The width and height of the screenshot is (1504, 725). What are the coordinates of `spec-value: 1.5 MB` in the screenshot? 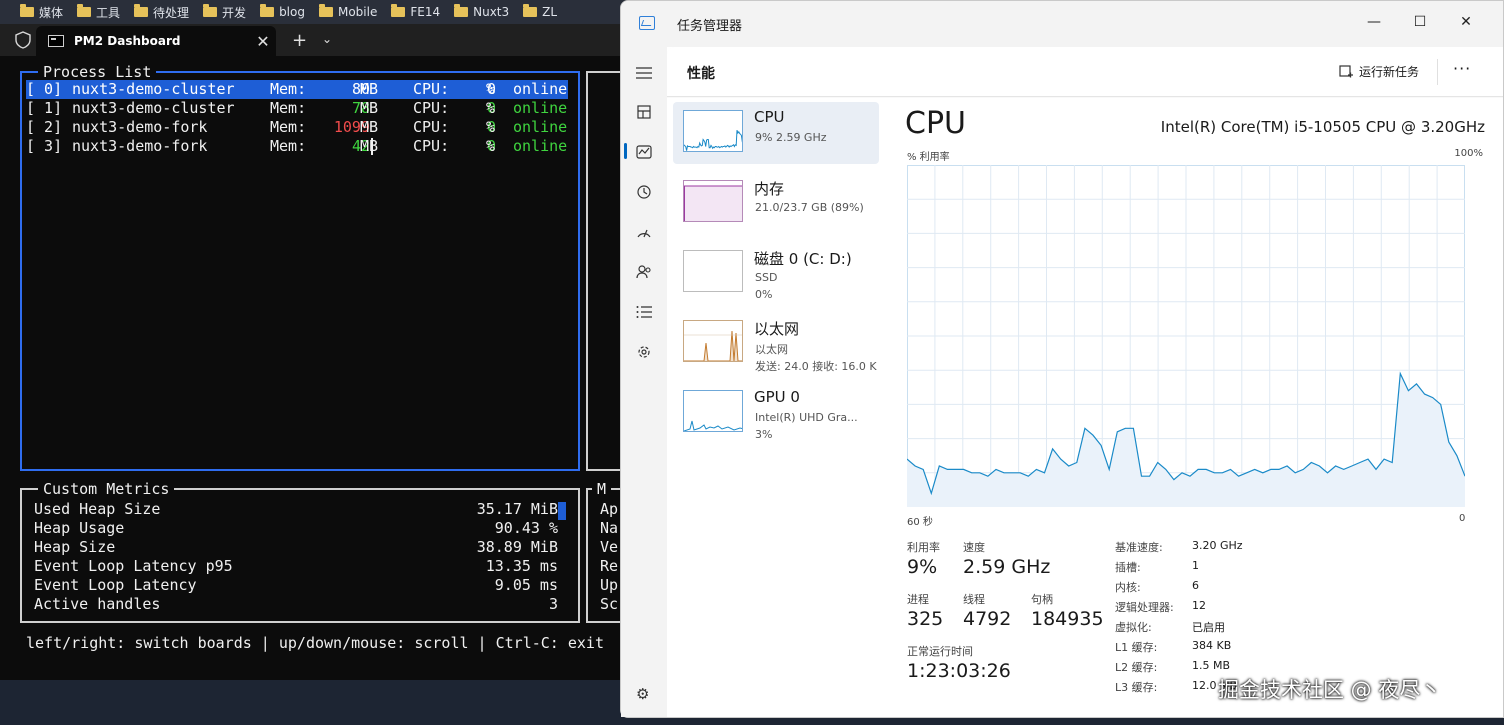 It's located at (1211, 665).